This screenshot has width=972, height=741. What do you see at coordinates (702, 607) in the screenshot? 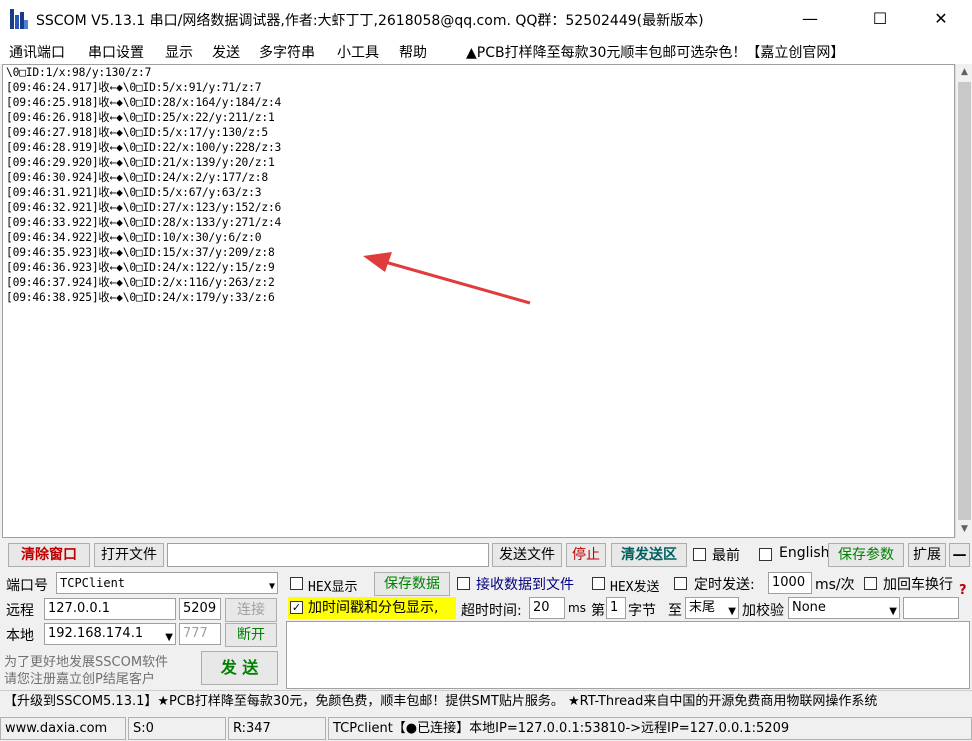
I see `end-value: 末尾` at bounding box center [702, 607].